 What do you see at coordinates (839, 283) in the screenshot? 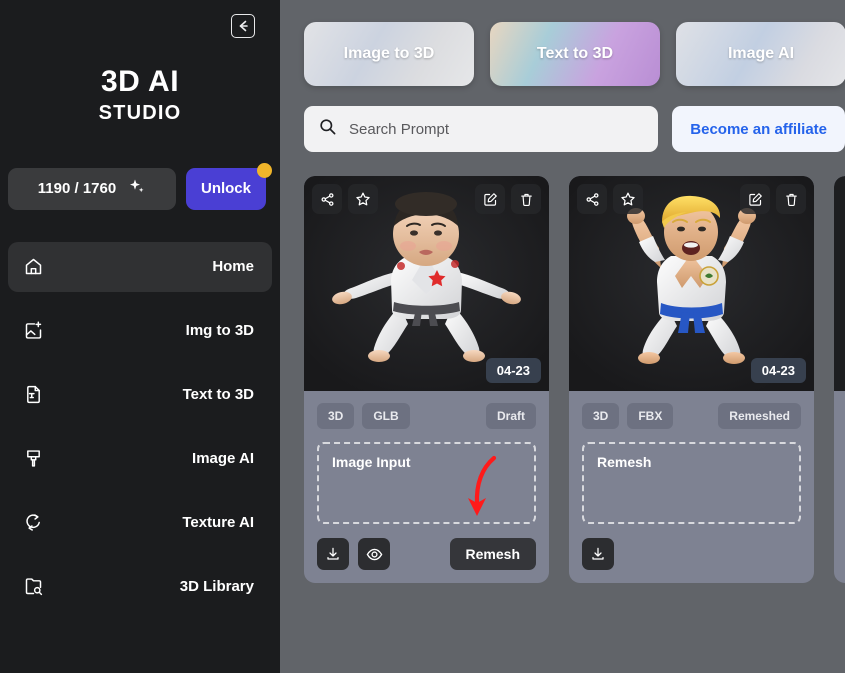
I see `card-preview` at bounding box center [839, 283].